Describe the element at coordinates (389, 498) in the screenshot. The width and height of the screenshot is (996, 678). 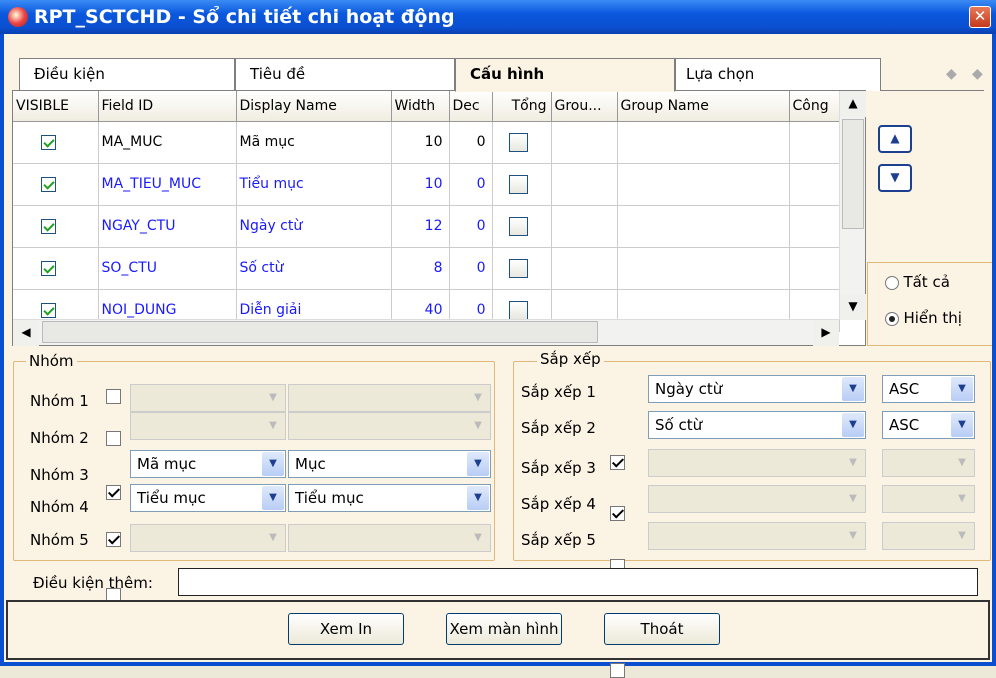
I see `nhom-4-name-combo: Tiểu mục ▼` at that location.